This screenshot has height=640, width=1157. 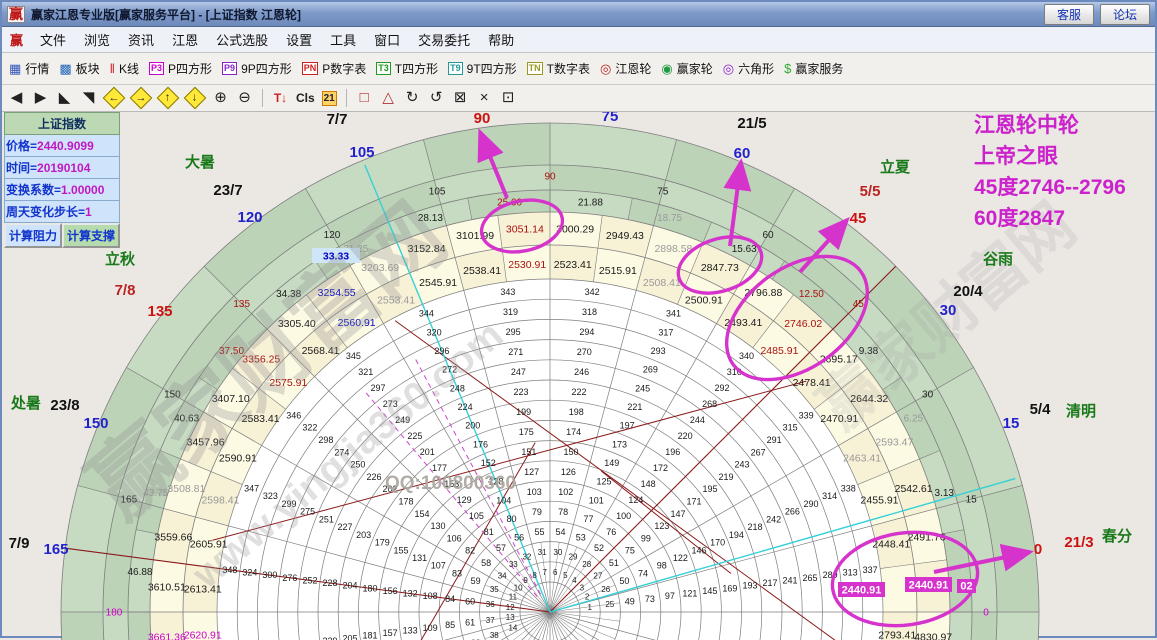 What do you see at coordinates (717, 543) in the screenshot?
I see `svg-text: 170` at bounding box center [717, 543].